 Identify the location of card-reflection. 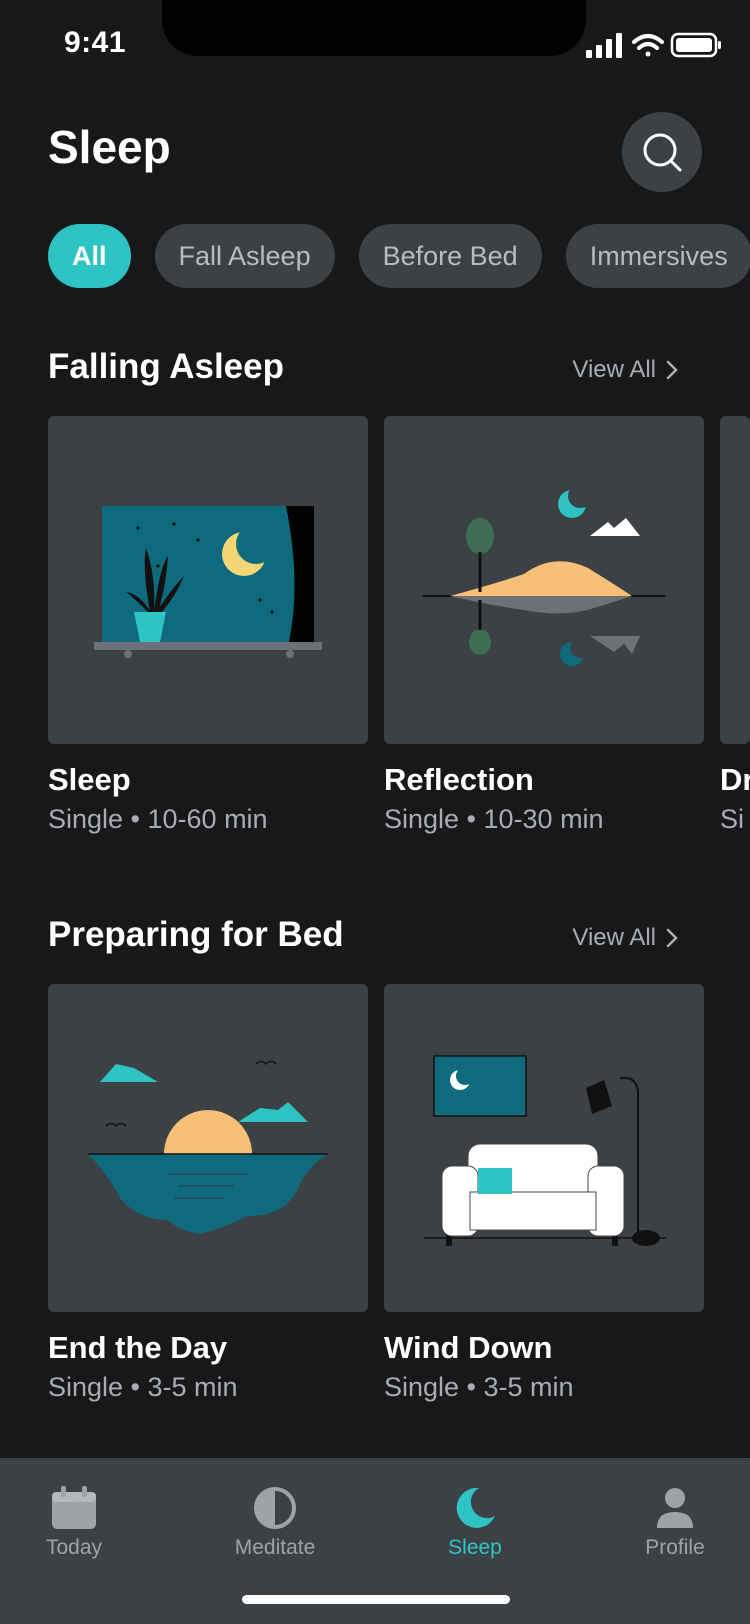
(544, 580).